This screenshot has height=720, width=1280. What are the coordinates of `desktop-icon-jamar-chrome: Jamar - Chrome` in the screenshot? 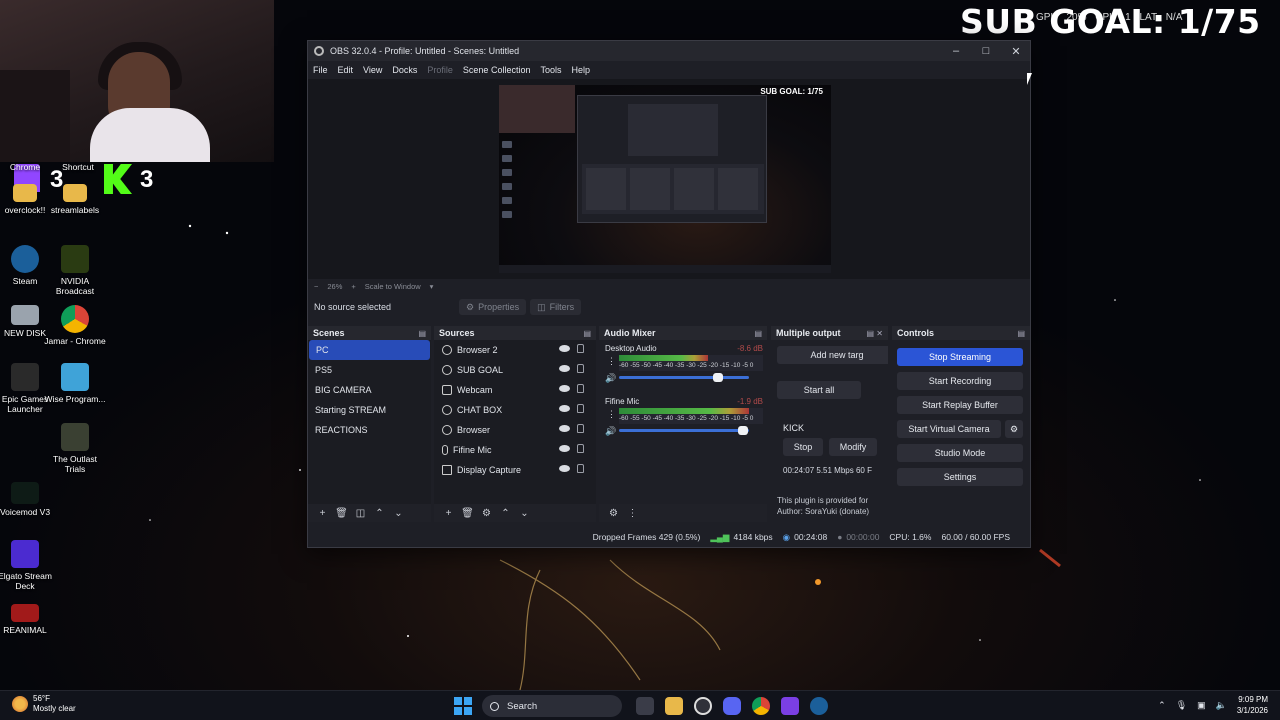 It's located at (75, 325).